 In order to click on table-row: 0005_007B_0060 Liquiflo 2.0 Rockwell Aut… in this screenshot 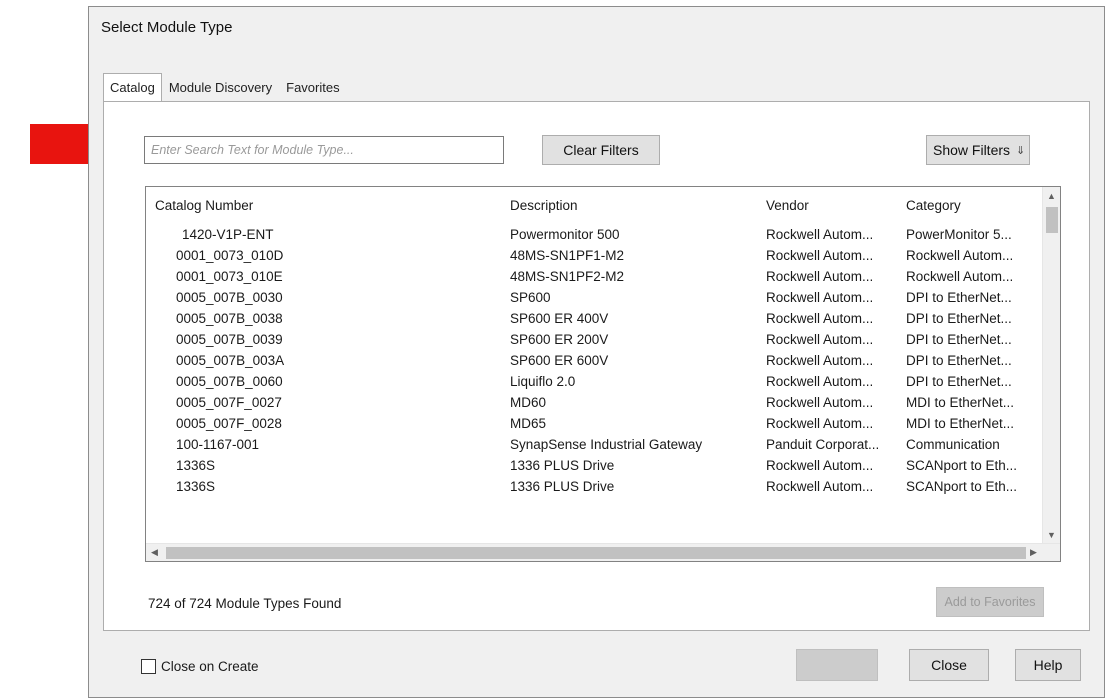, I will do `click(594, 382)`.